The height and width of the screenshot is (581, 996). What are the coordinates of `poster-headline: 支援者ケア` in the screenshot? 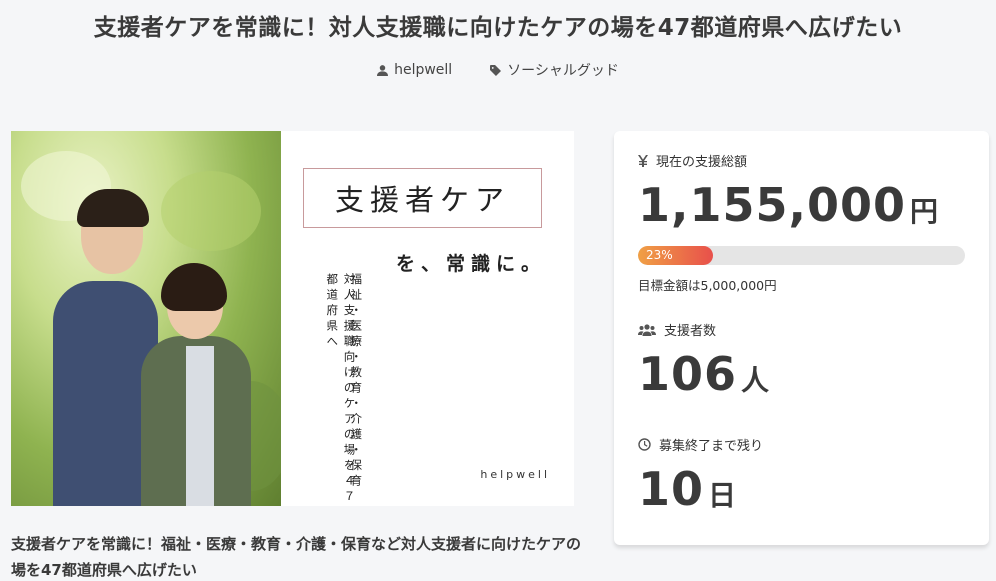 It's located at (422, 198).